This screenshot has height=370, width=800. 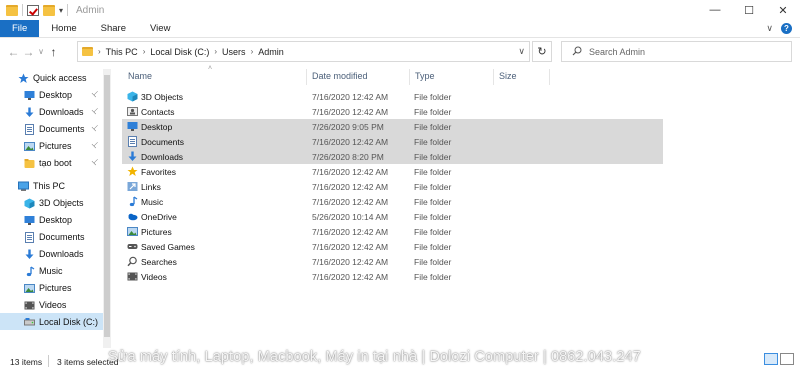 What do you see at coordinates (392, 201) in the screenshot?
I see `table-row: Music 7/16/2020 12:42 AM File folder` at bounding box center [392, 201].